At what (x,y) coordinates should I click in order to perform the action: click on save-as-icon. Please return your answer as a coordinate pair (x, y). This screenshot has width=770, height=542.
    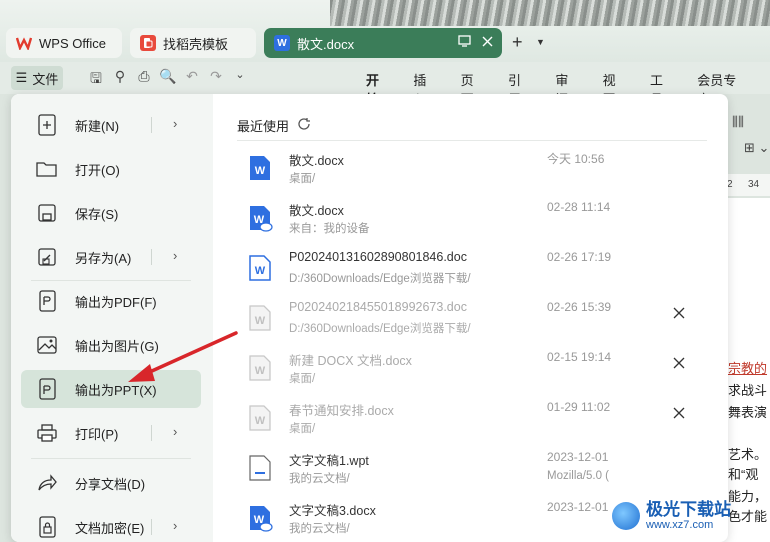
    Looking at the image, I should click on (47, 257).